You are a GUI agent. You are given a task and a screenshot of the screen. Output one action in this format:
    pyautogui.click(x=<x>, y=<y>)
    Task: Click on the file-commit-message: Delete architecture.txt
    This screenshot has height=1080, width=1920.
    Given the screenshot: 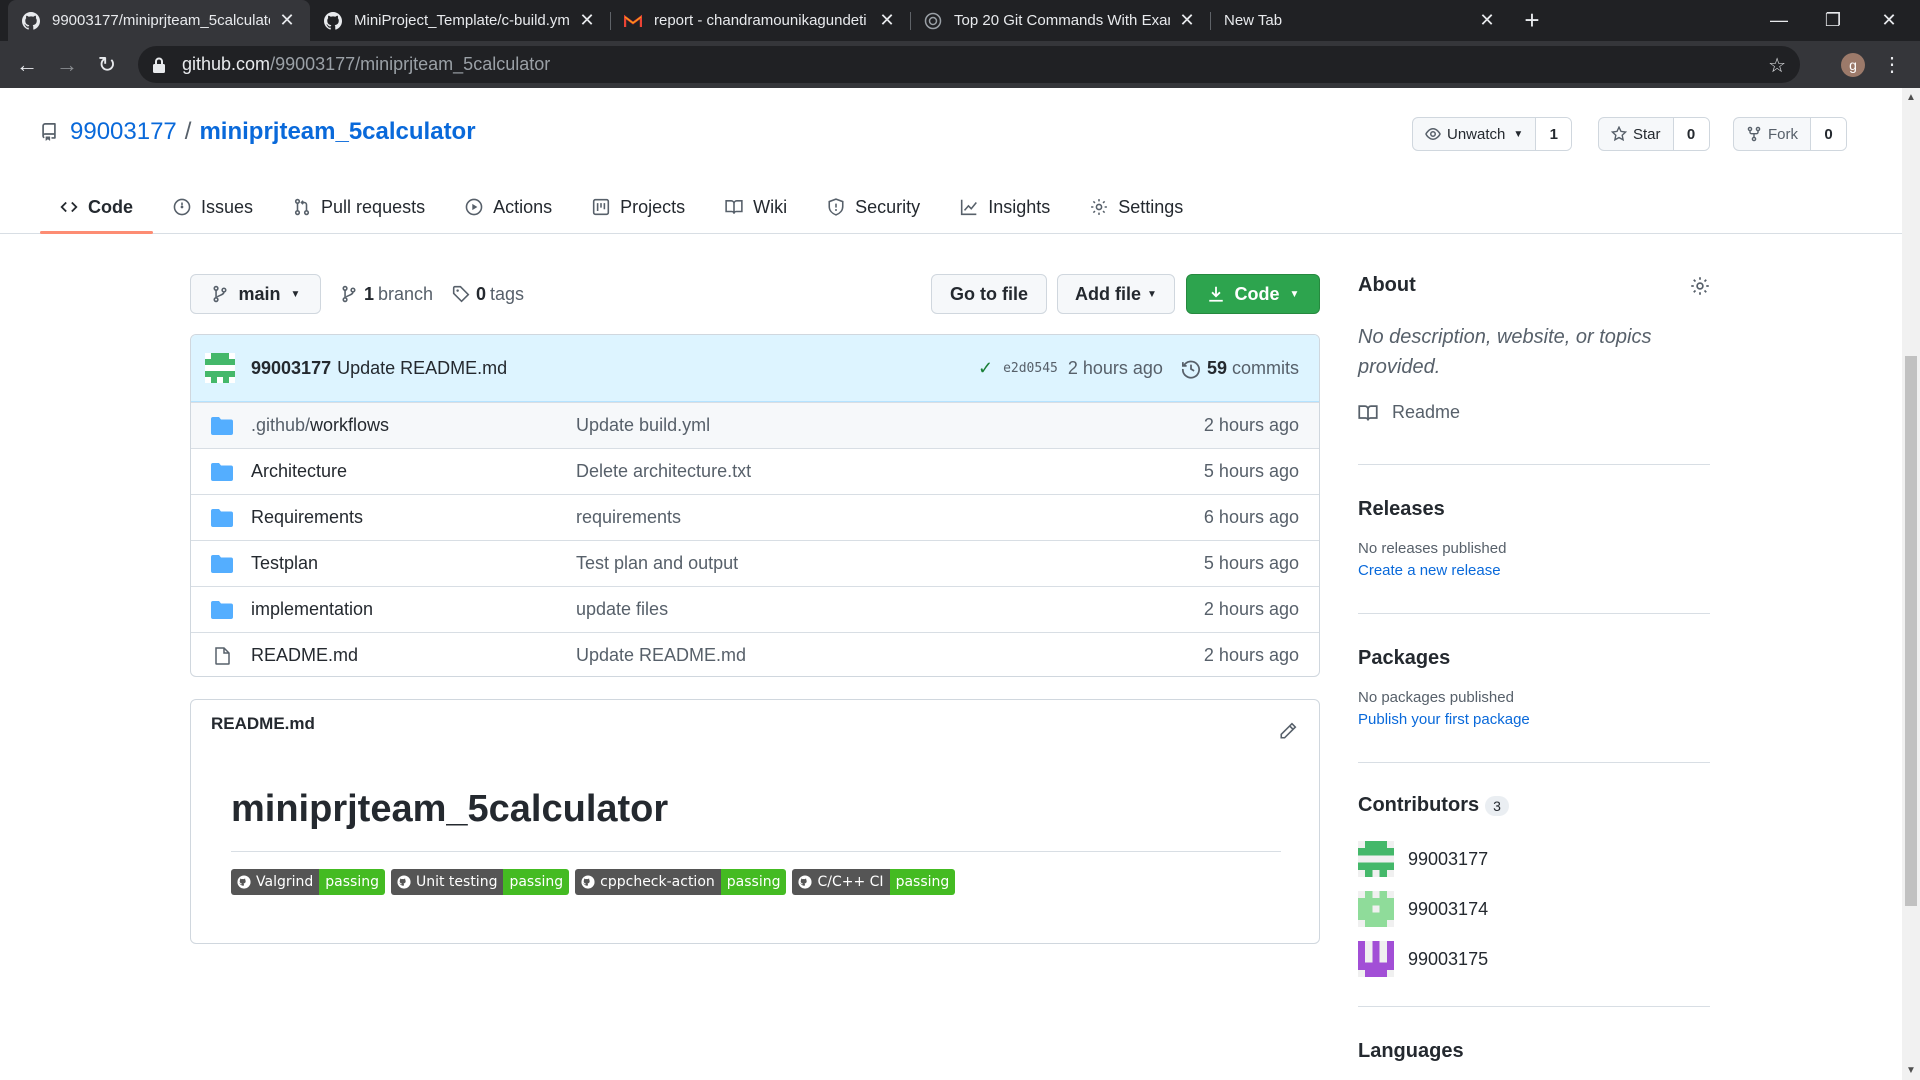 What is the action you would take?
    pyautogui.click(x=663, y=471)
    